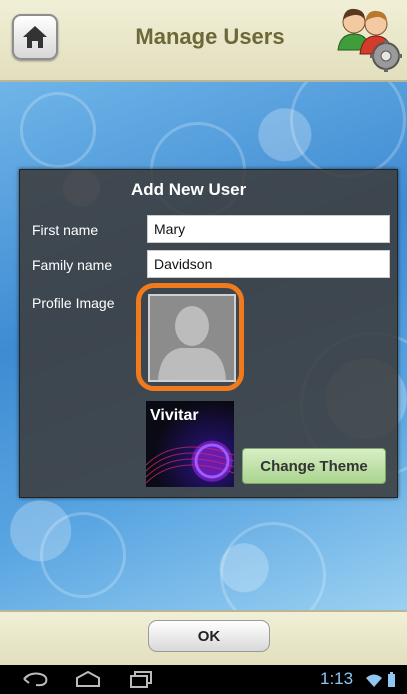  What do you see at coordinates (65, 230) in the screenshot?
I see `first-name-label: First name` at bounding box center [65, 230].